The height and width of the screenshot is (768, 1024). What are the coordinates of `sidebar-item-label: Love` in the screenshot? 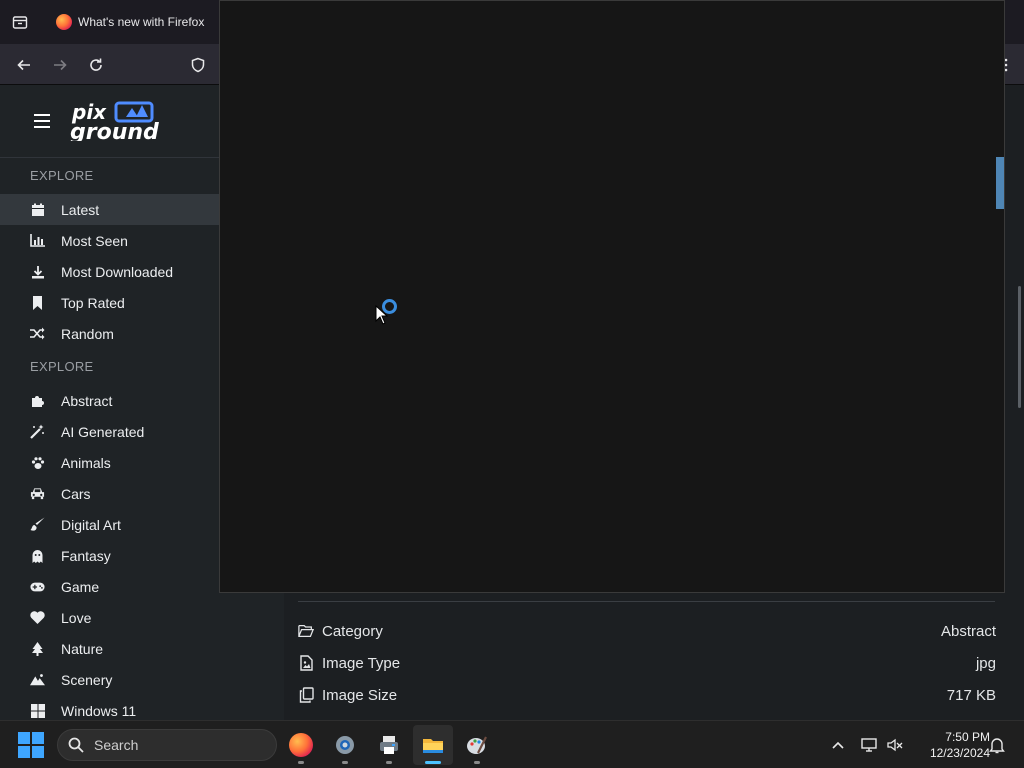 It's located at (76, 617).